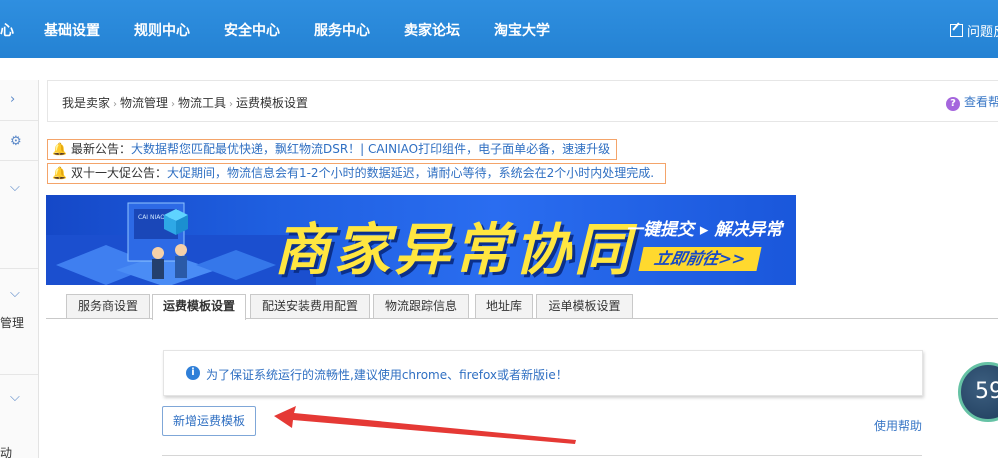 The image size is (998, 461). What do you see at coordinates (310, 306) in the screenshot?
I see `tab-delivery-install-fee: 配送安装费用配置` at bounding box center [310, 306].